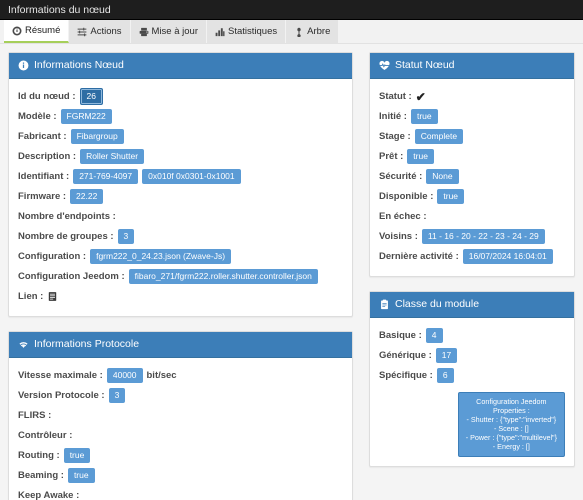 This screenshot has width=583, height=500. What do you see at coordinates (472, 66) in the screenshot?
I see `panel-header-node-status: Statut Nœud` at bounding box center [472, 66].